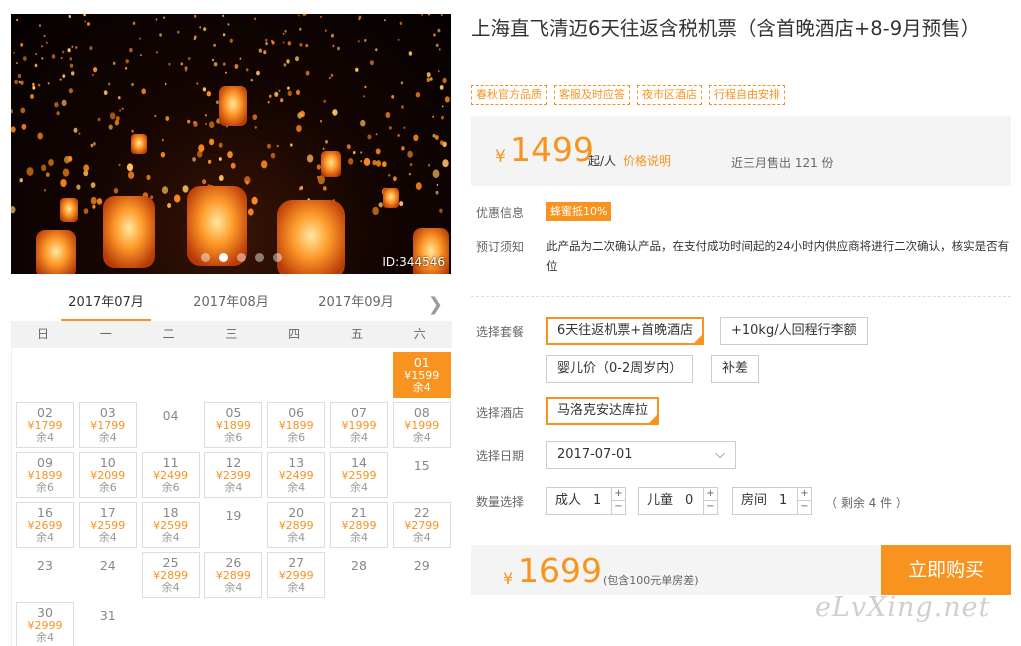 Image resolution: width=1021 pixels, height=646 pixels. What do you see at coordinates (735, 369) in the screenshot?
I see `package-option-supplement: 补差` at bounding box center [735, 369].